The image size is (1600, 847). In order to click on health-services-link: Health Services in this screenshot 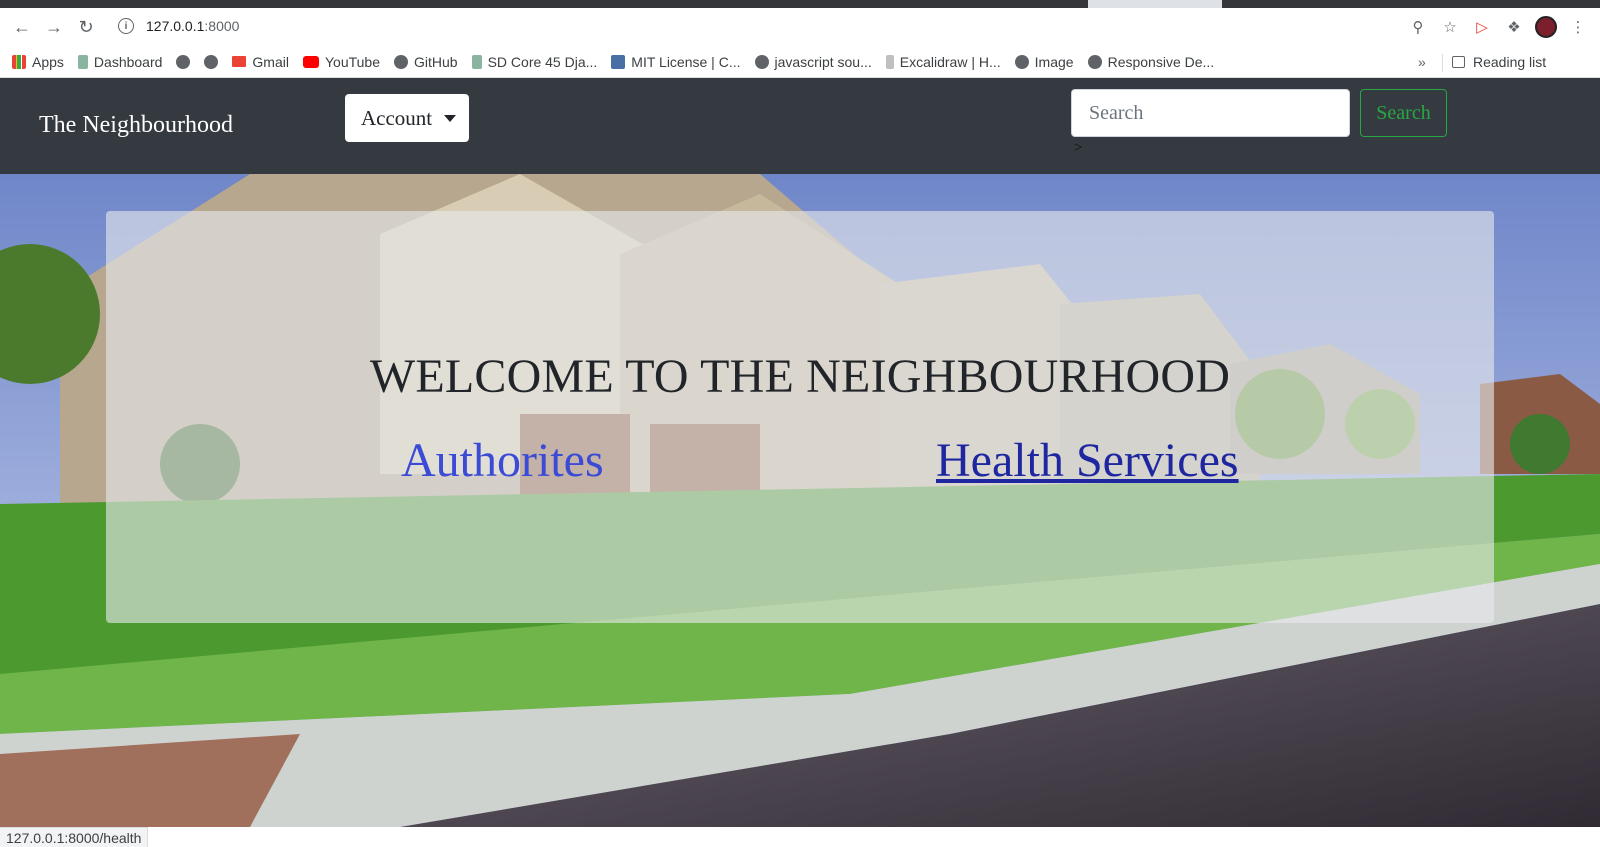, I will do `click(1087, 460)`.